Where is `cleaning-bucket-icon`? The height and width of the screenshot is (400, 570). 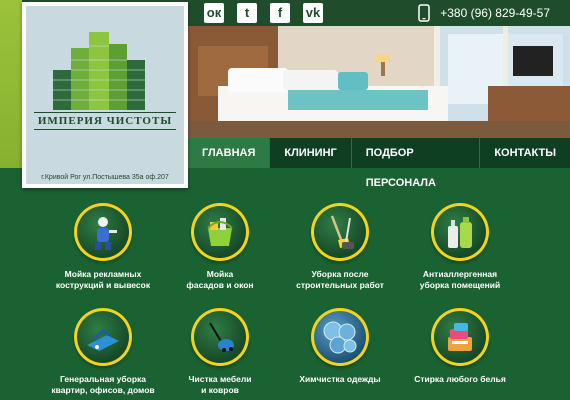
cleaning-bucket-icon is located at coordinates (220, 232).